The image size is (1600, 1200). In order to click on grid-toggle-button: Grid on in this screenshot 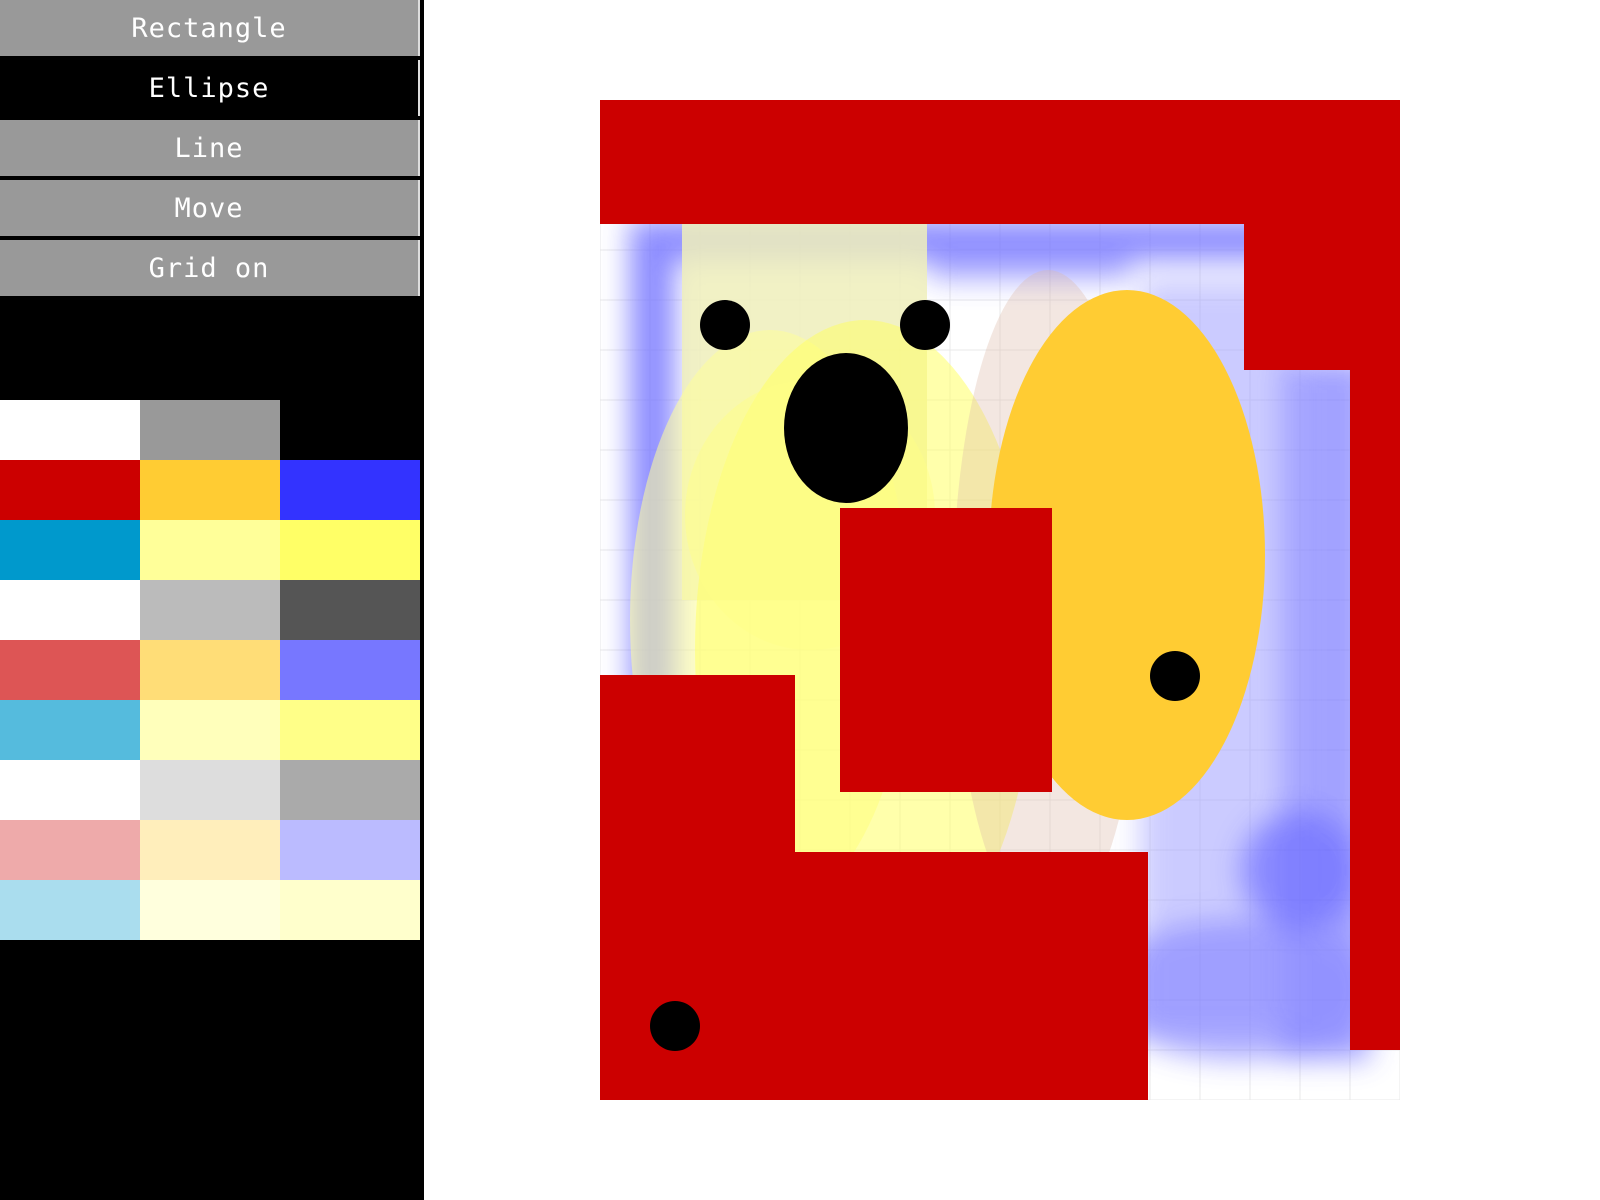, I will do `click(210, 268)`.